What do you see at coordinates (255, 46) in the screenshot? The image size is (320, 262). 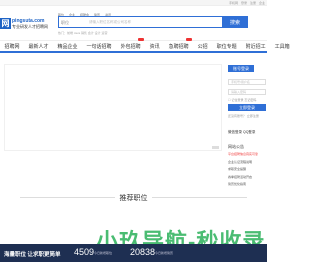 I see `nav-item-nearby: 附近招工` at bounding box center [255, 46].